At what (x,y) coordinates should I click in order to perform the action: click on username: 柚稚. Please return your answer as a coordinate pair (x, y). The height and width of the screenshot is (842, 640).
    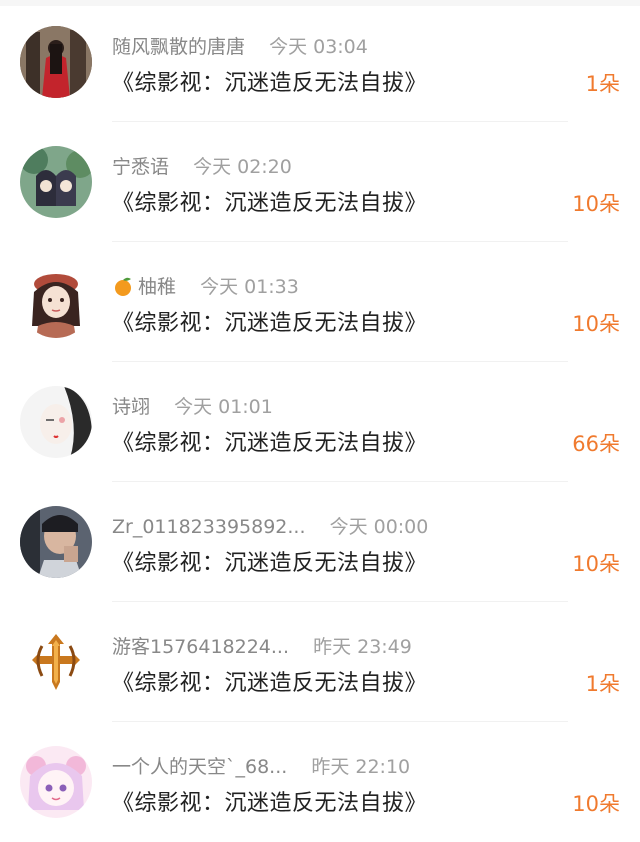
    Looking at the image, I should click on (157, 287).